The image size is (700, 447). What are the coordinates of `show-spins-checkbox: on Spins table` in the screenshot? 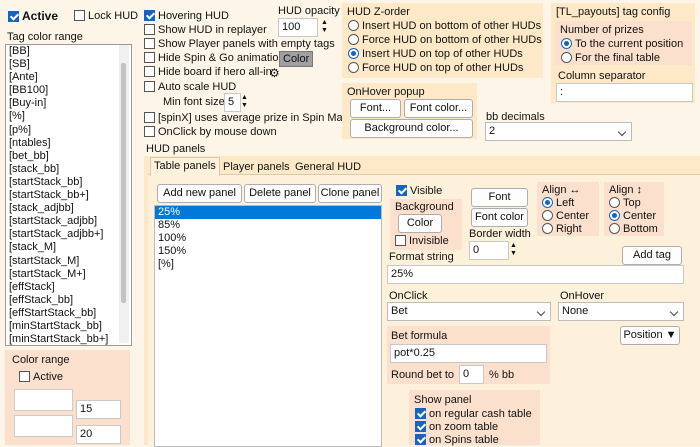 It's located at (457, 440).